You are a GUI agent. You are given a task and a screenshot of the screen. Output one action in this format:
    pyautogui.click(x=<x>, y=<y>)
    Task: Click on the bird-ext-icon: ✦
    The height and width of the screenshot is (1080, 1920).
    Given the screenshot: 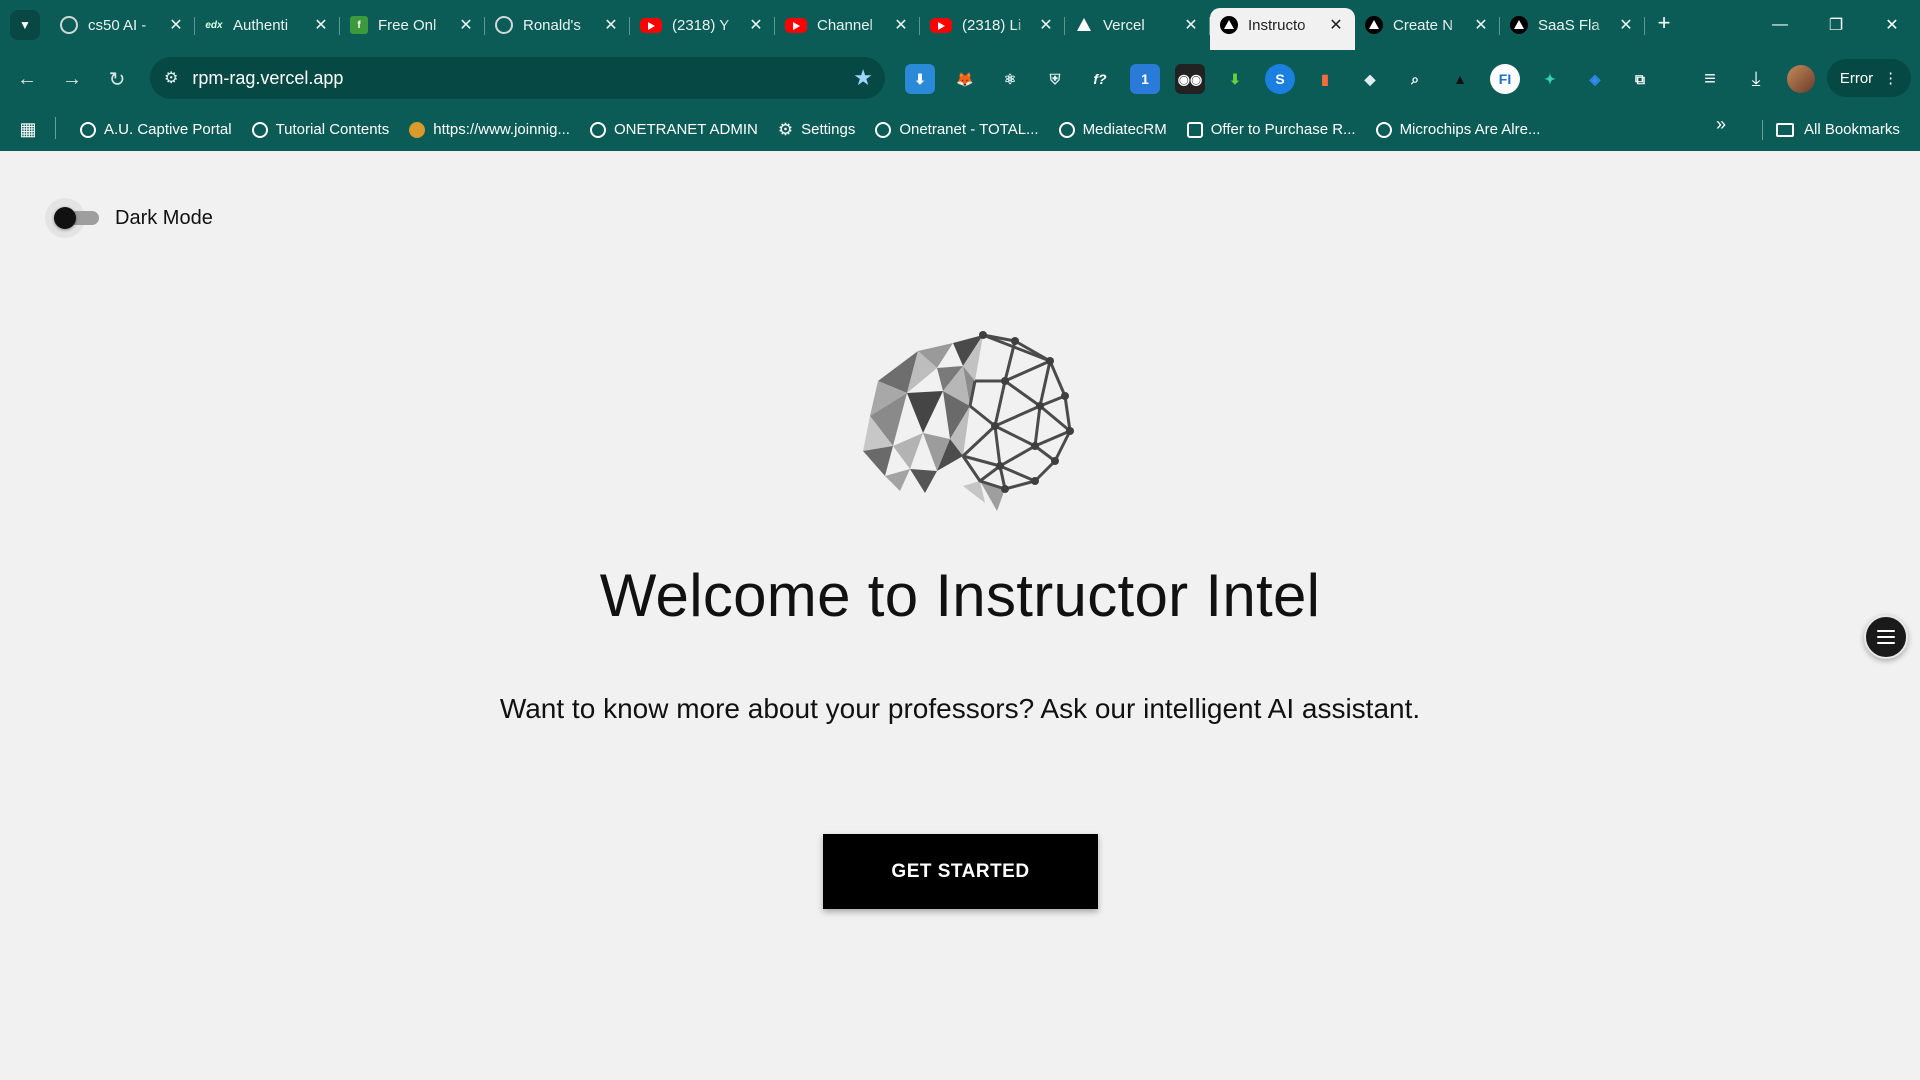 What is the action you would take?
    pyautogui.click(x=1550, y=79)
    